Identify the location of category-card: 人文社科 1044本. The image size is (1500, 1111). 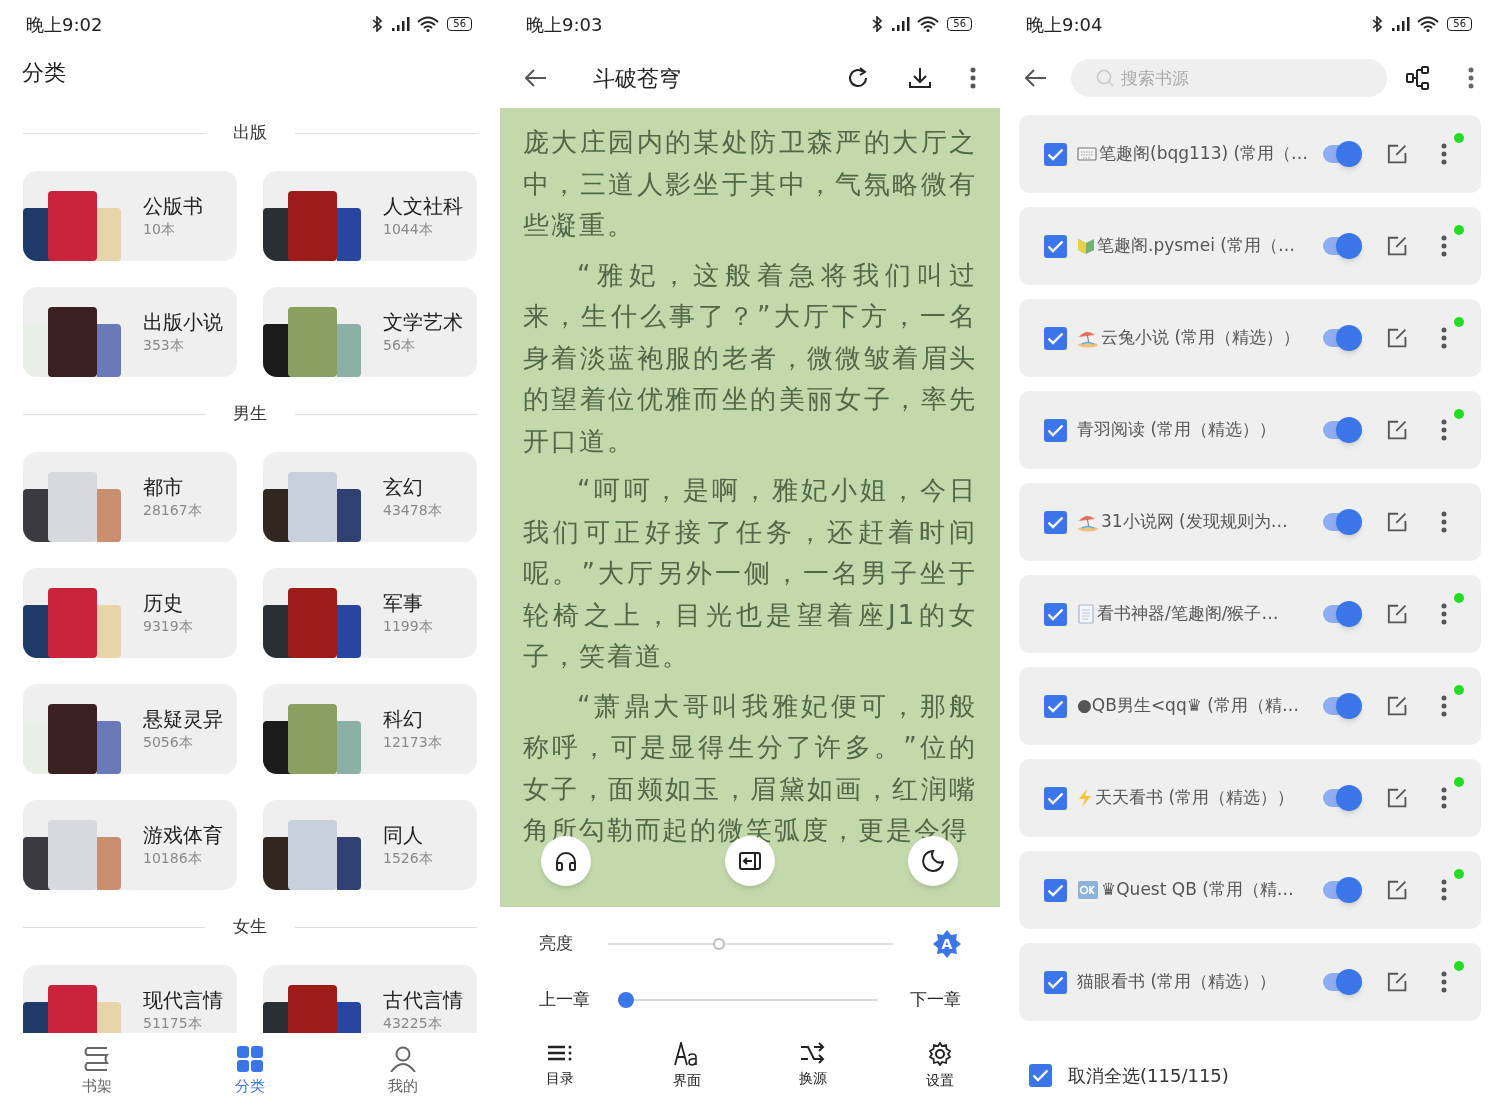
(370, 216).